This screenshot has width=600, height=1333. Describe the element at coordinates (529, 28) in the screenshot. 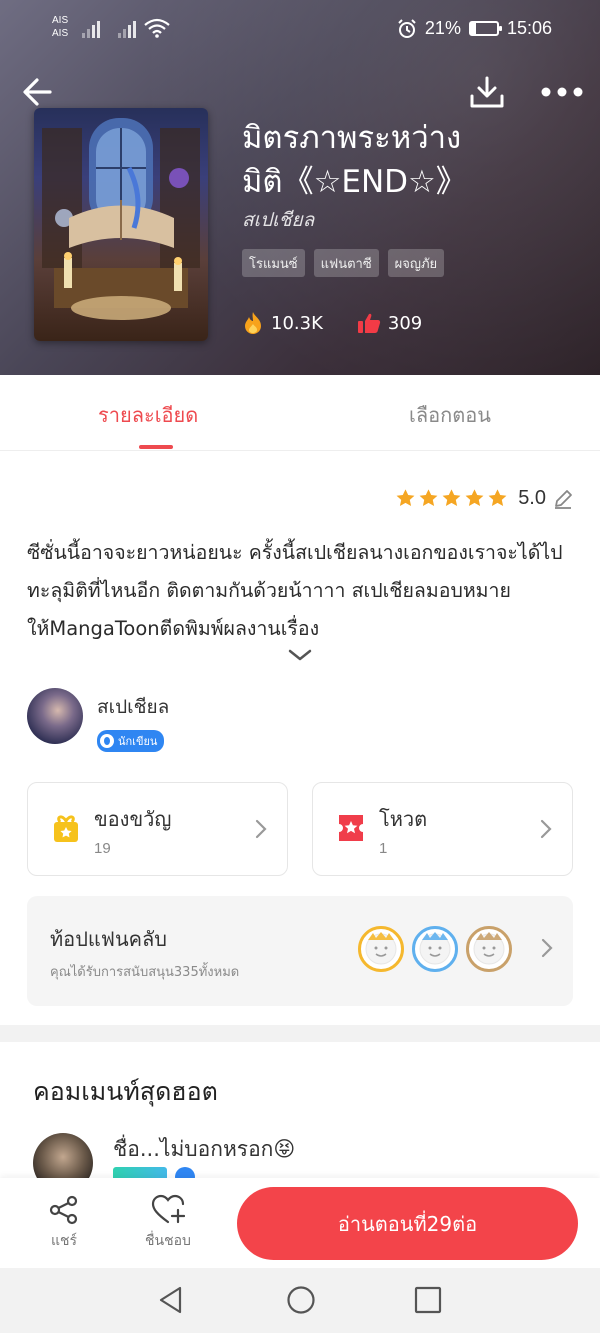

I see `clock-time: 15:06` at that location.